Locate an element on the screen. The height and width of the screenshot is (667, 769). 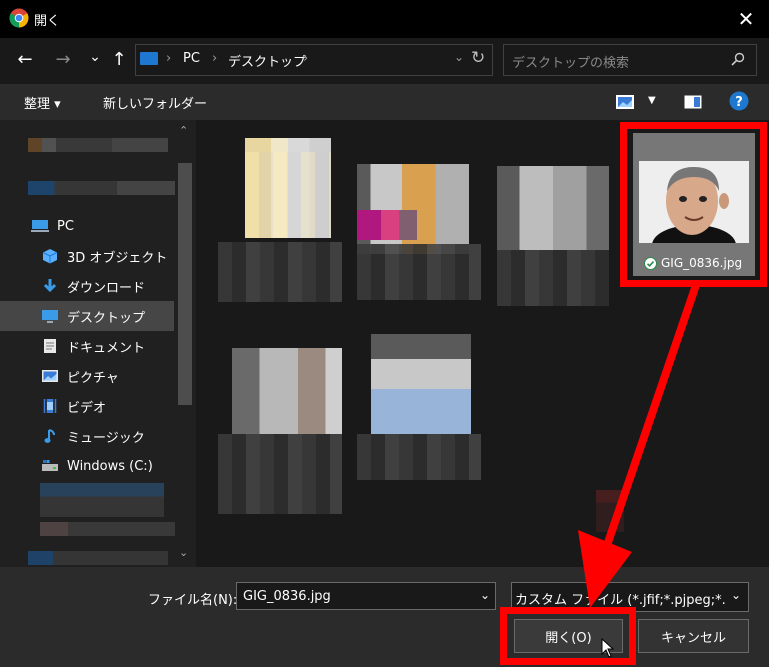
sidebar-item-desktop: デスクトップ is located at coordinates (87, 316).